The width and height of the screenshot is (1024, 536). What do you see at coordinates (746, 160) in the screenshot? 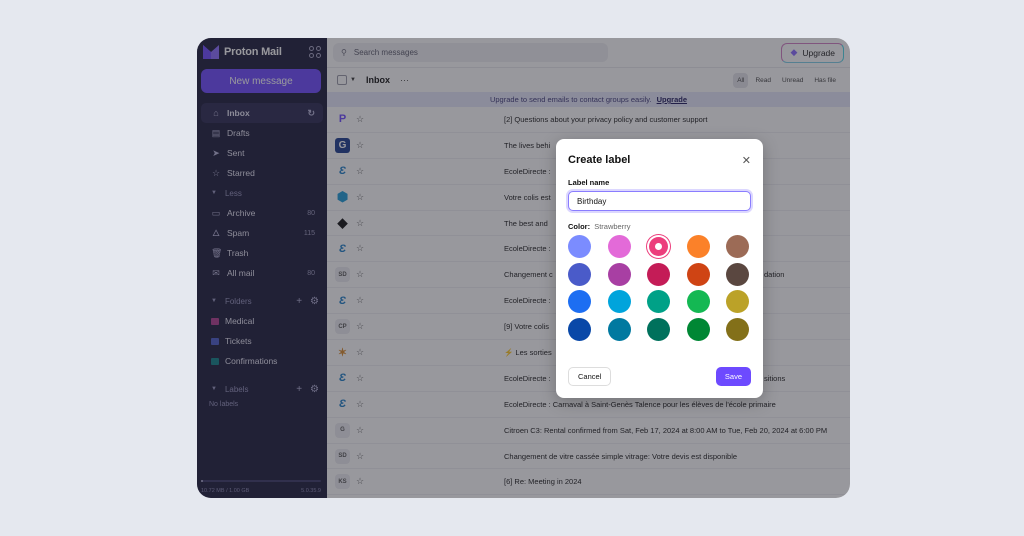
I see `close-icon: ✕` at bounding box center [746, 160].